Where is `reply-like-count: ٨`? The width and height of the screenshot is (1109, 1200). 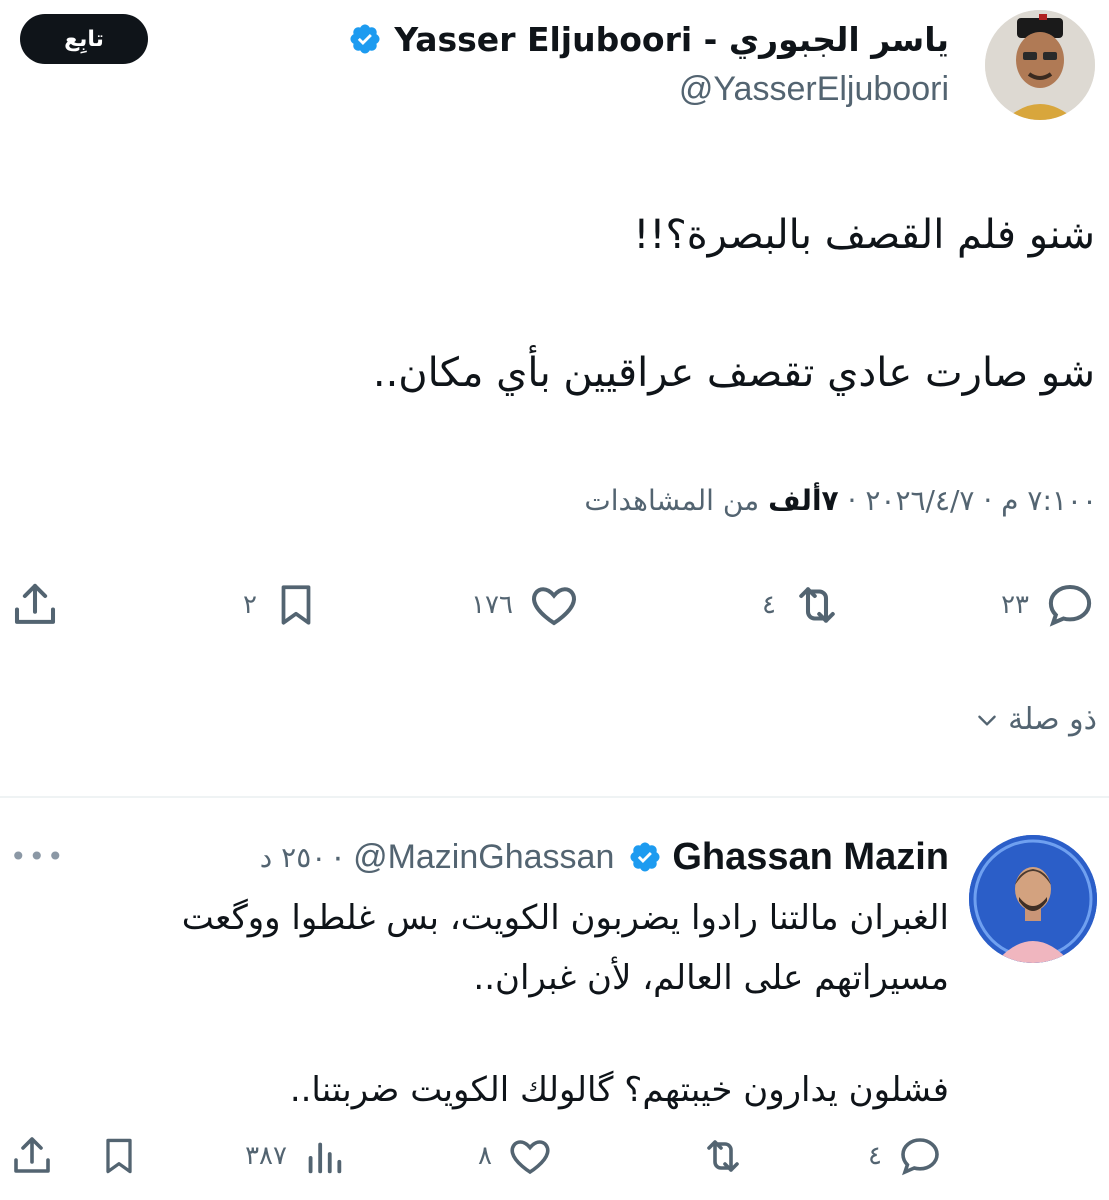 reply-like-count: ٨ is located at coordinates (485, 1156).